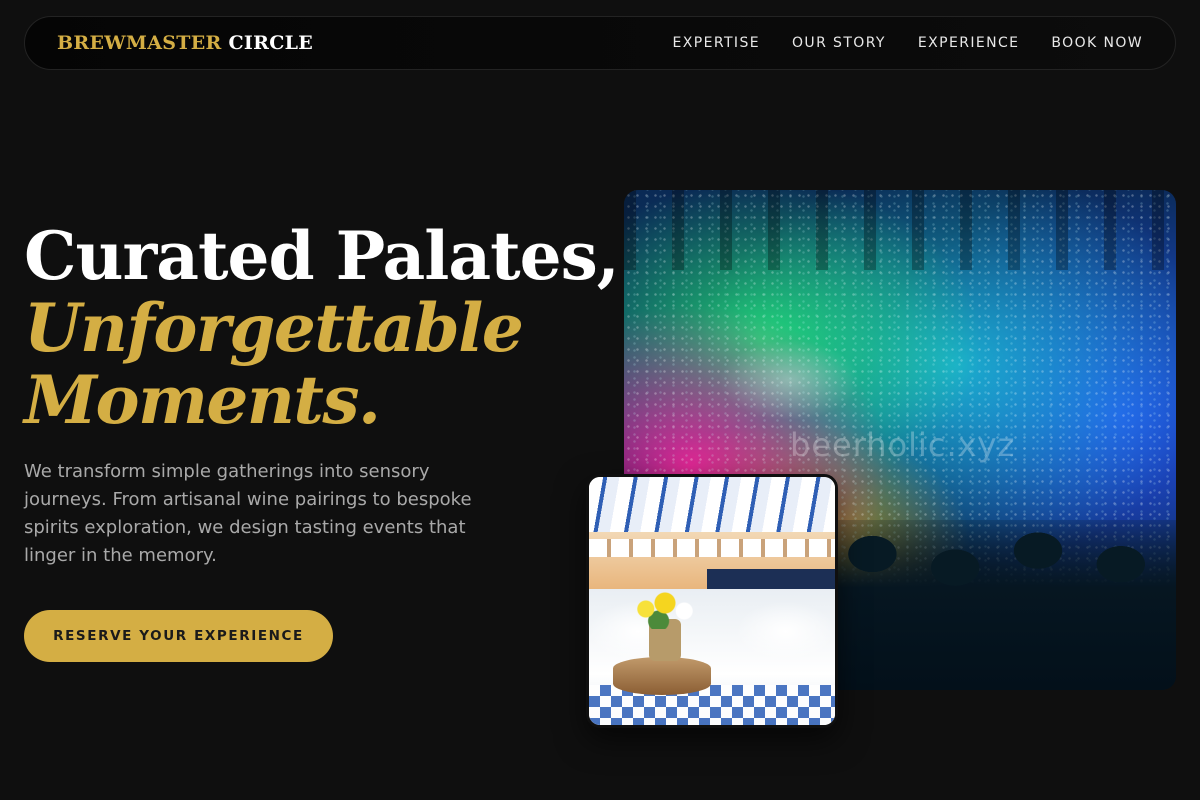 The width and height of the screenshot is (1200, 800). I want to click on wood-stump-centerpiece, so click(662, 676).